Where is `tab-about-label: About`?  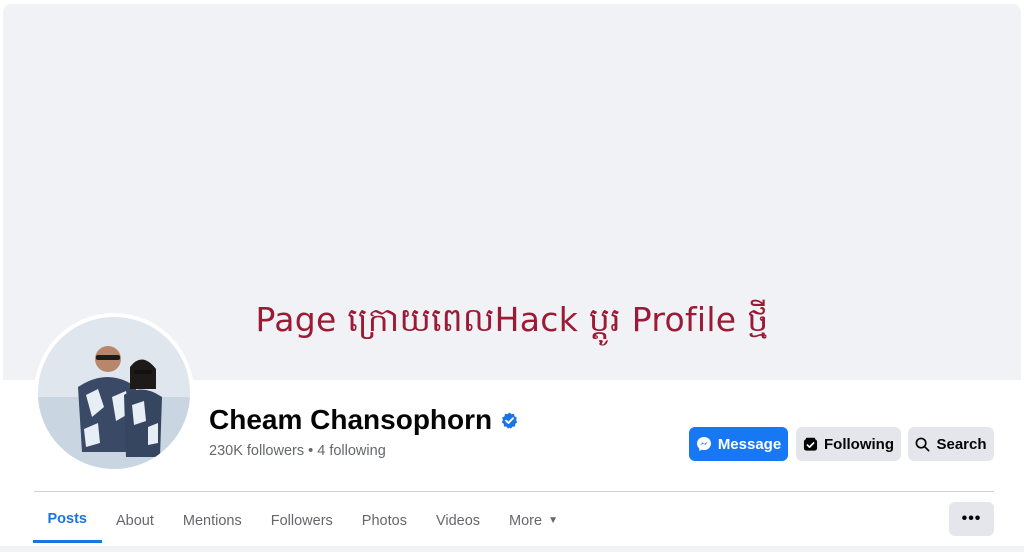
tab-about-label: About is located at coordinates (135, 520).